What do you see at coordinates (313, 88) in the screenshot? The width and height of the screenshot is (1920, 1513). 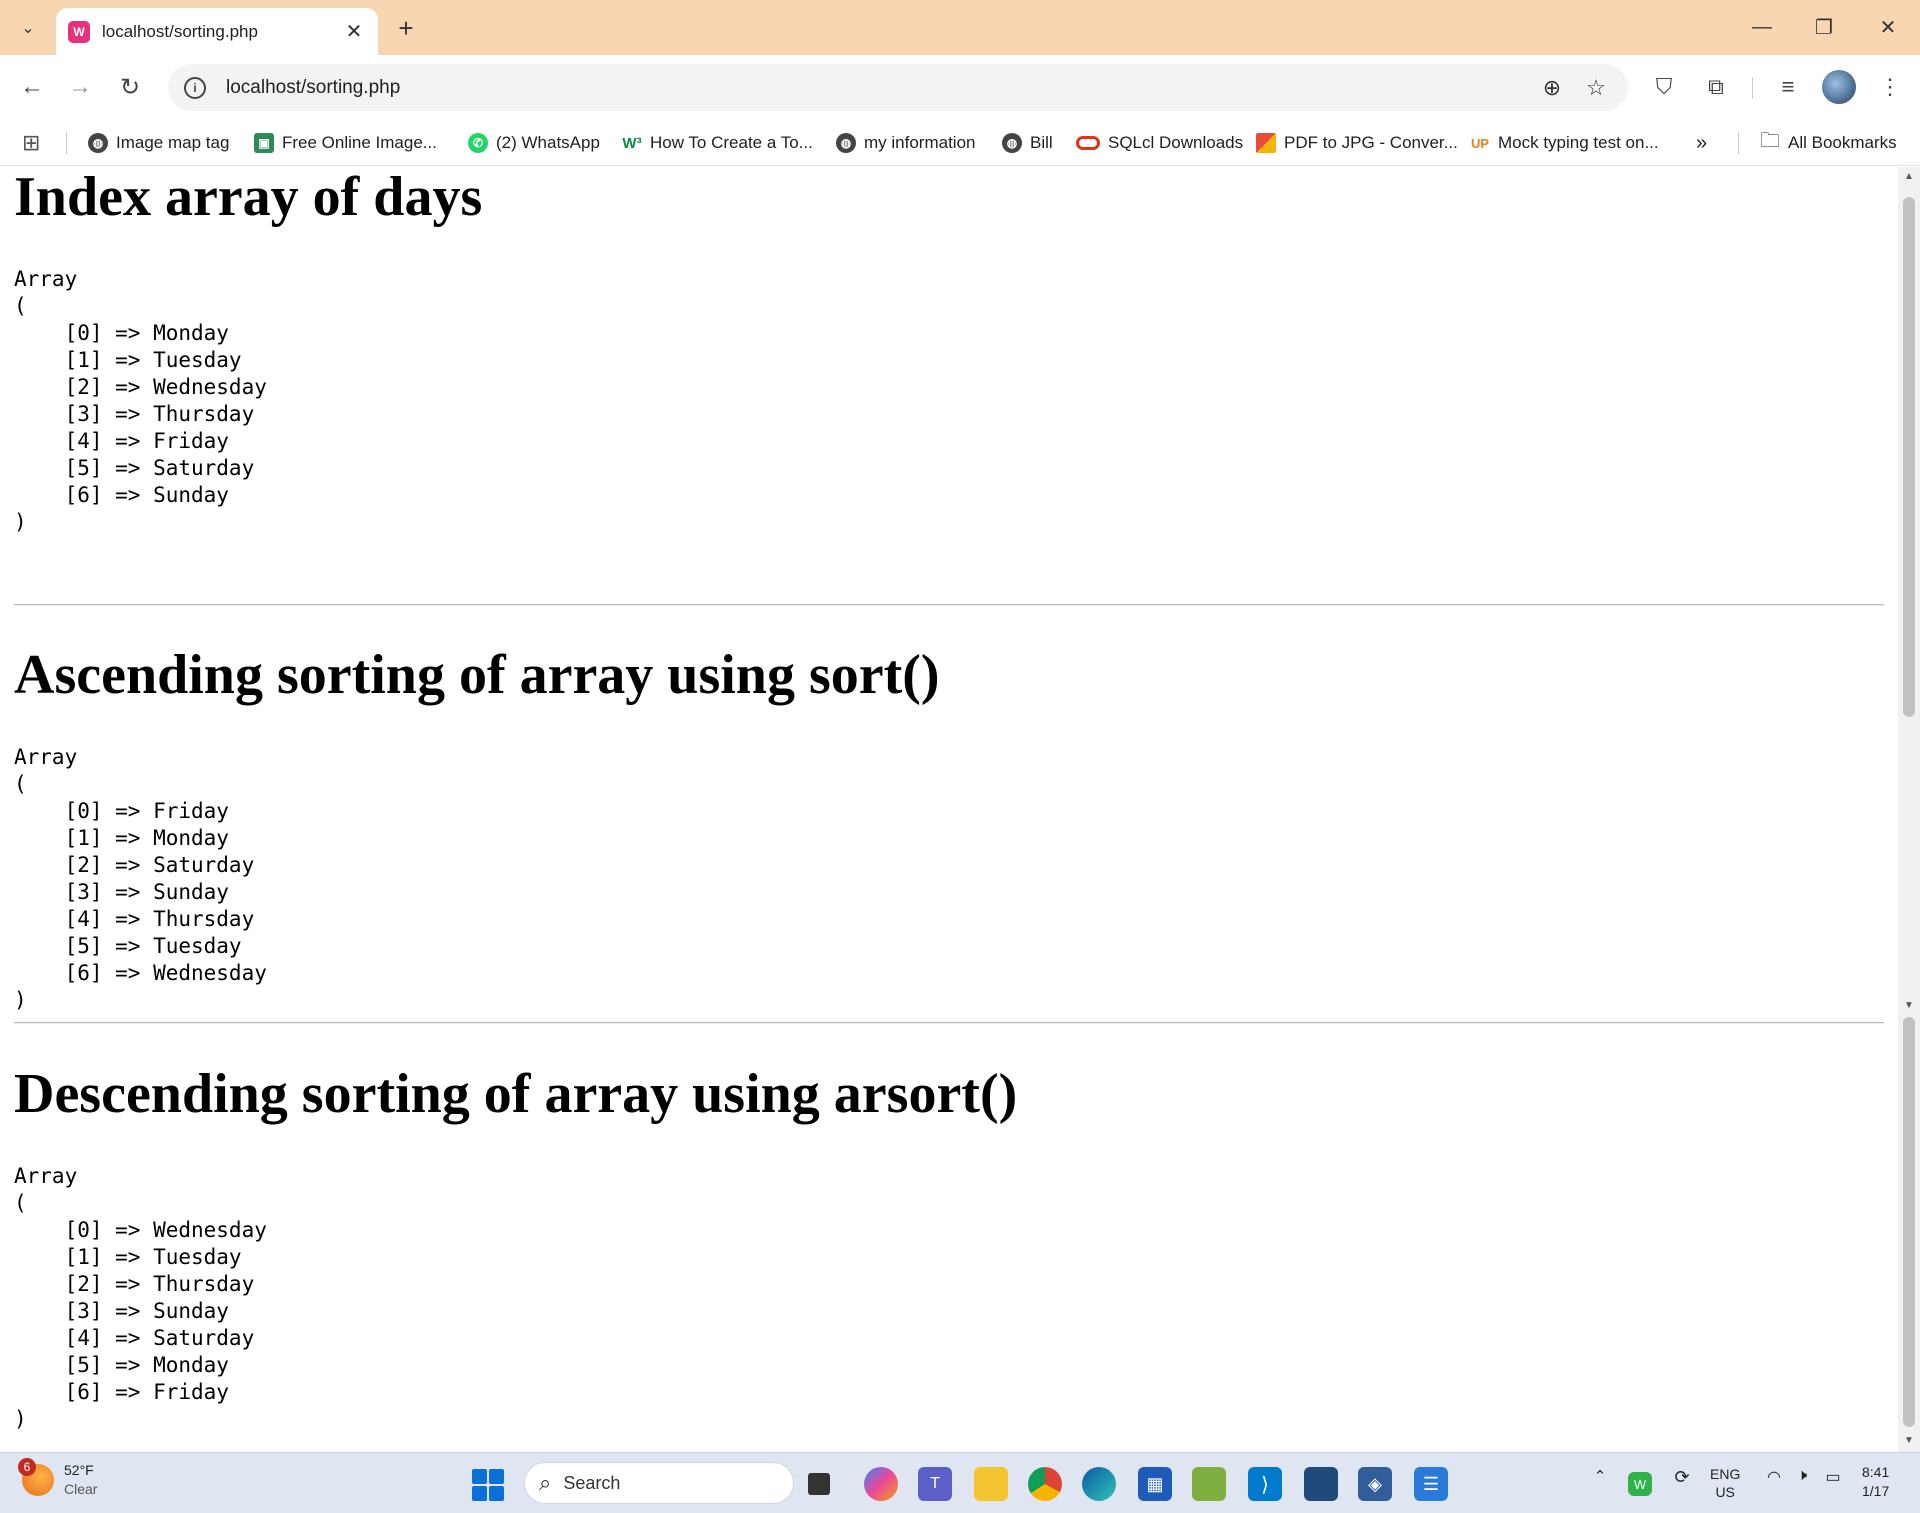 I see `url-text: localhost/sorting.php` at bounding box center [313, 88].